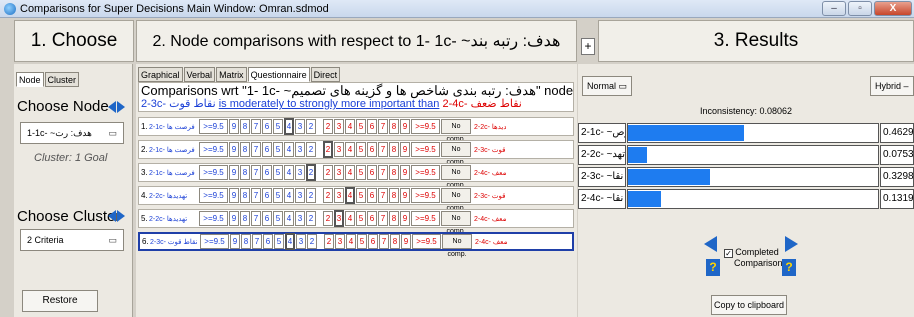  I want to click on tab-matrix: Matrix, so click(231, 74).